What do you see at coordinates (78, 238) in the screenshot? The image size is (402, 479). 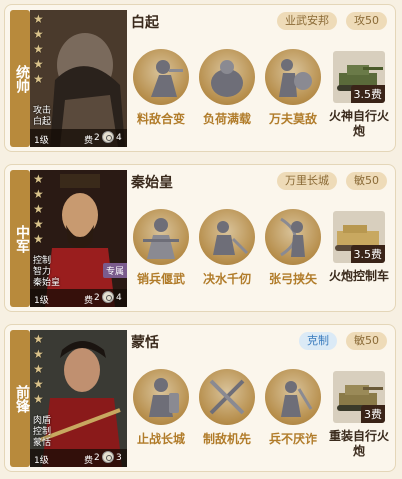 I see `hero-portrait: ★ ★ ★ ★ ★ 控制 智力 秦始皇 专属 1级 费 2 4` at bounding box center [78, 238].